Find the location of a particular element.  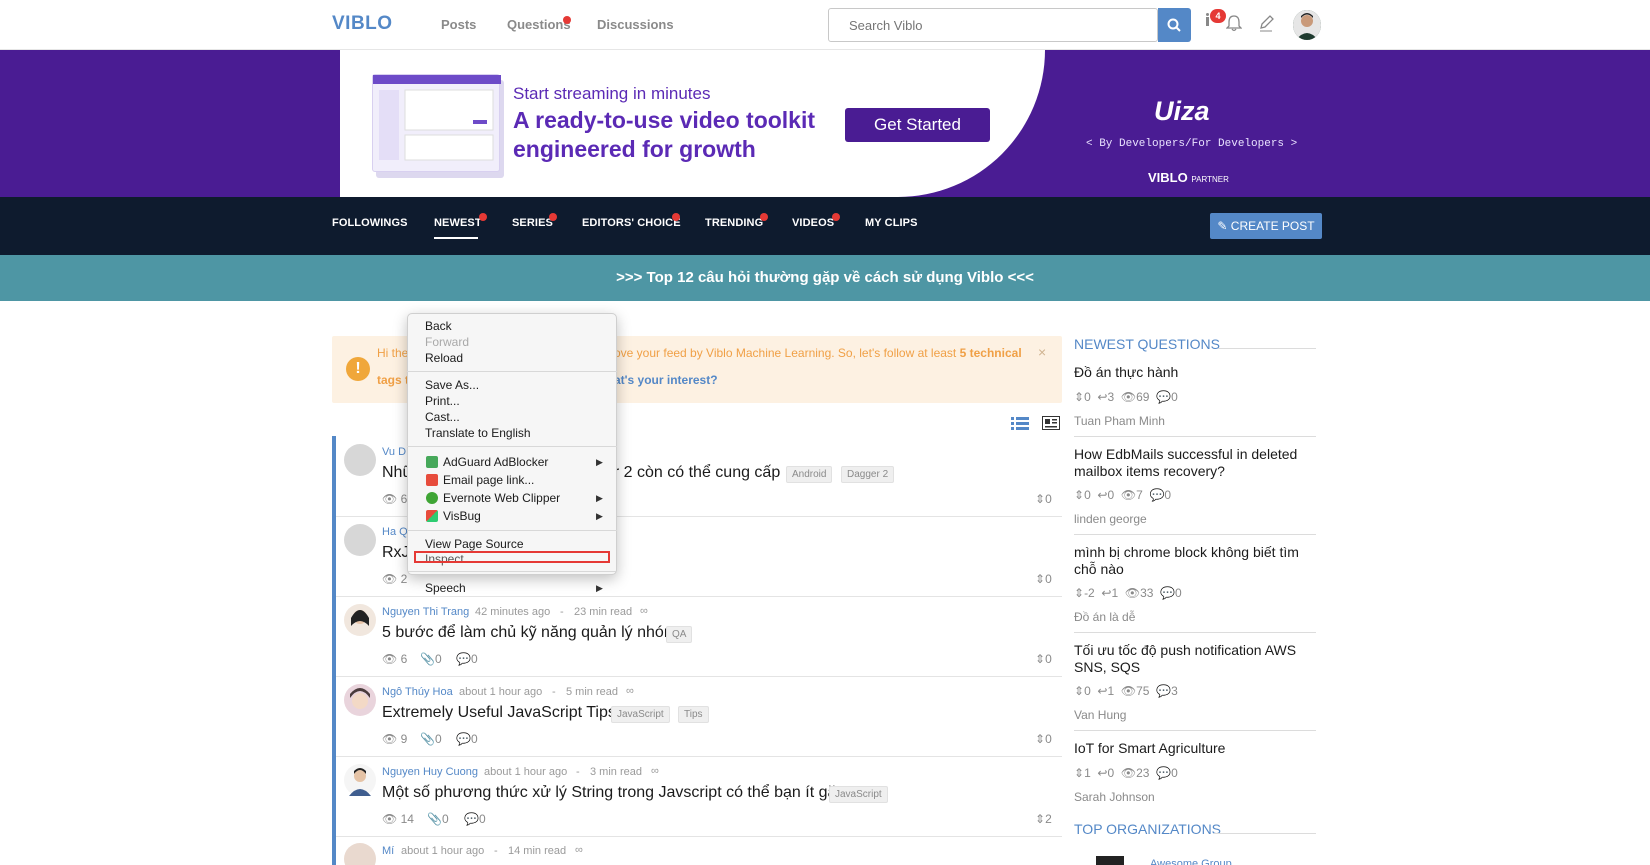

question-author: Sarah Johnson is located at coordinates (1114, 797).